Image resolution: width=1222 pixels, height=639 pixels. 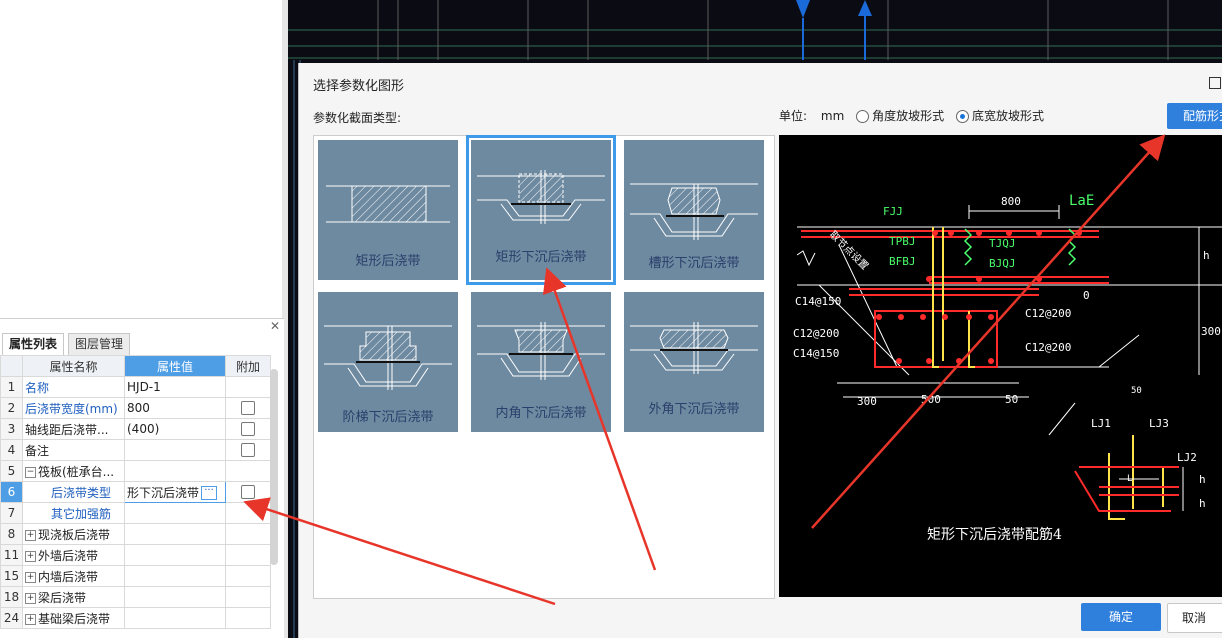 I want to click on row-index: 11, so click(x=11, y=555).